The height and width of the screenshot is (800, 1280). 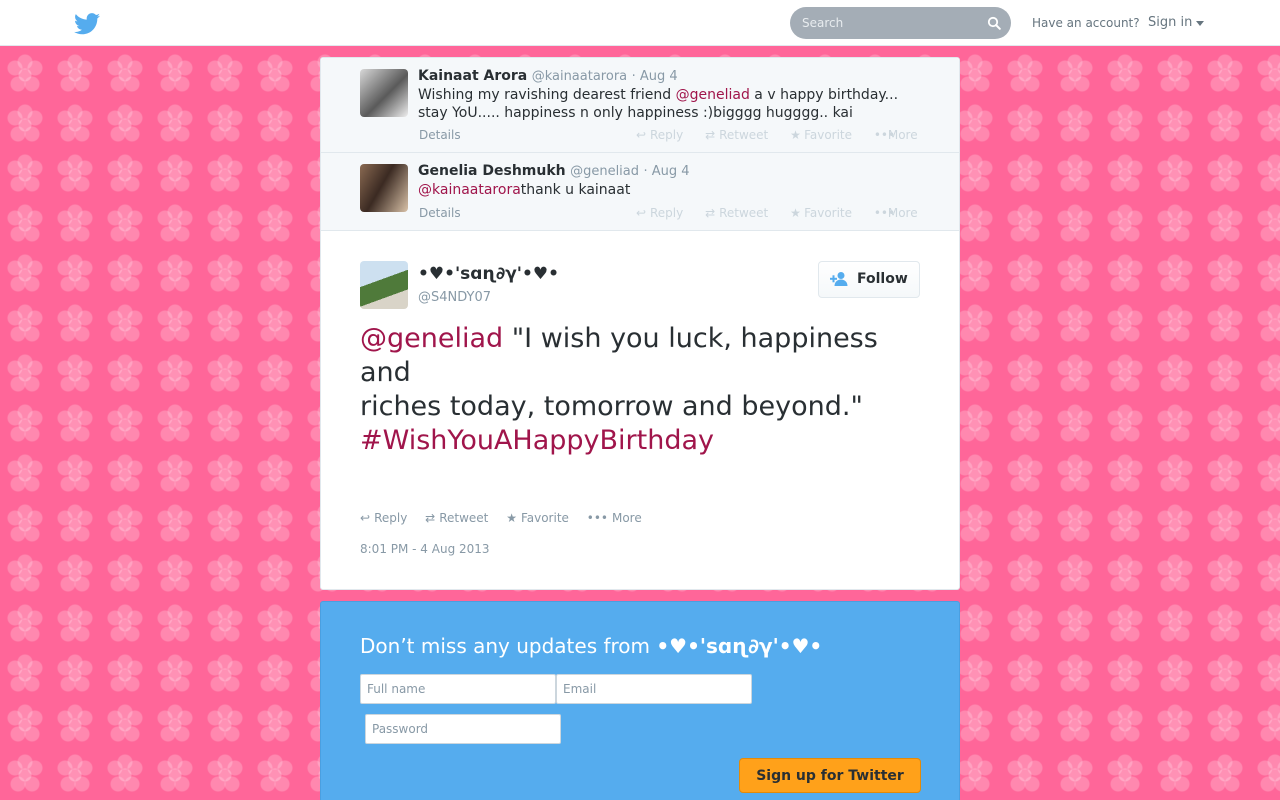 What do you see at coordinates (537, 440) in the screenshot?
I see `hashtag-link: #WishYouAHappyBirthday` at bounding box center [537, 440].